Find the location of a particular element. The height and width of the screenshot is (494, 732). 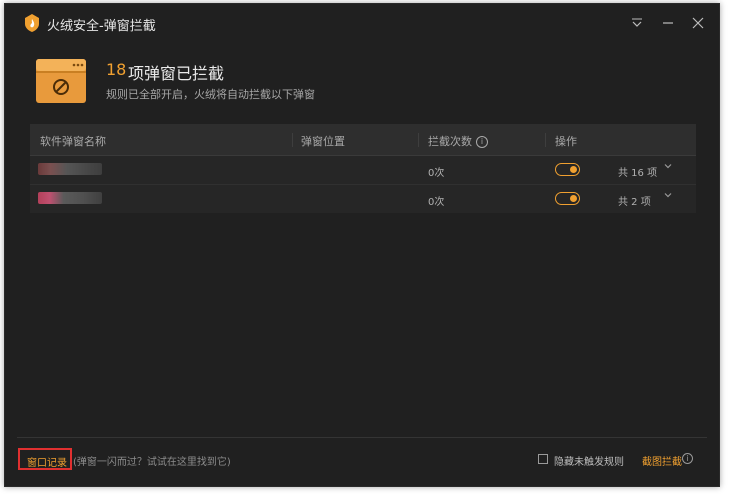

blocked-title: 项弹窗已拦截 is located at coordinates (176, 73).